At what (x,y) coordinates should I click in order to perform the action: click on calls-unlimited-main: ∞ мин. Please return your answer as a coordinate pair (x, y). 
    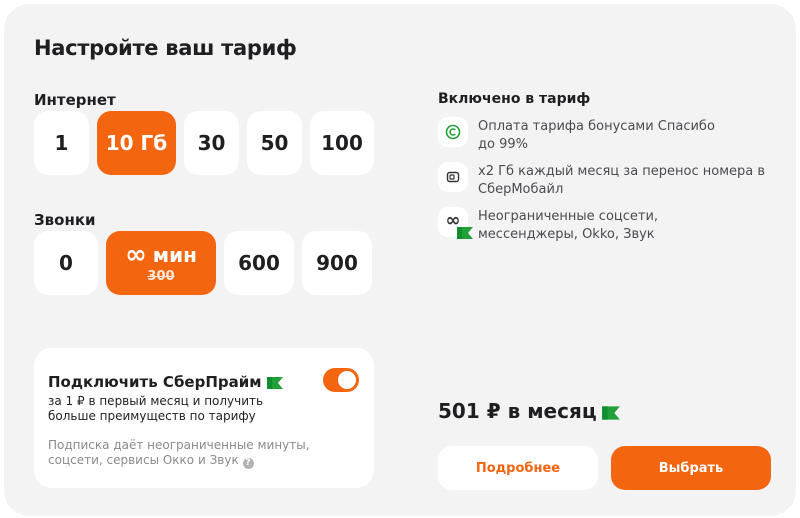
    Looking at the image, I should click on (161, 254).